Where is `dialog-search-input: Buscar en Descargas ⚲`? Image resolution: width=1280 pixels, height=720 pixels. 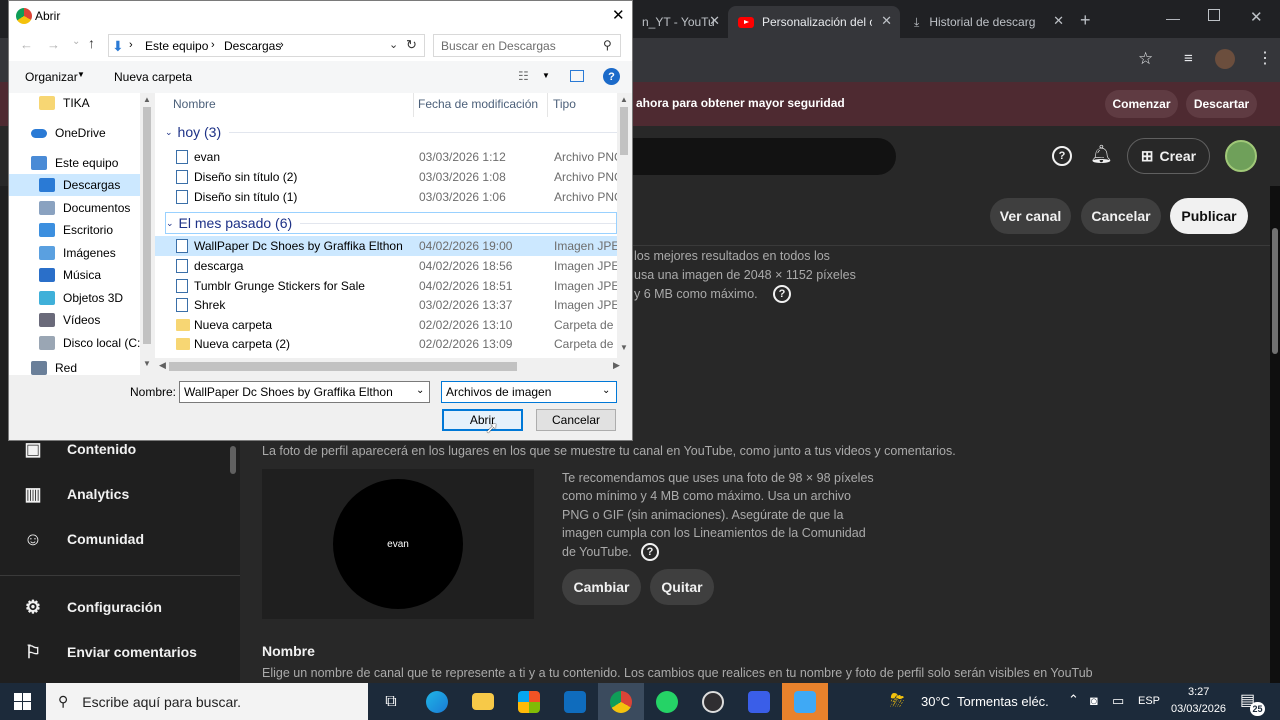 dialog-search-input: Buscar en Descargas ⚲ is located at coordinates (527, 45).